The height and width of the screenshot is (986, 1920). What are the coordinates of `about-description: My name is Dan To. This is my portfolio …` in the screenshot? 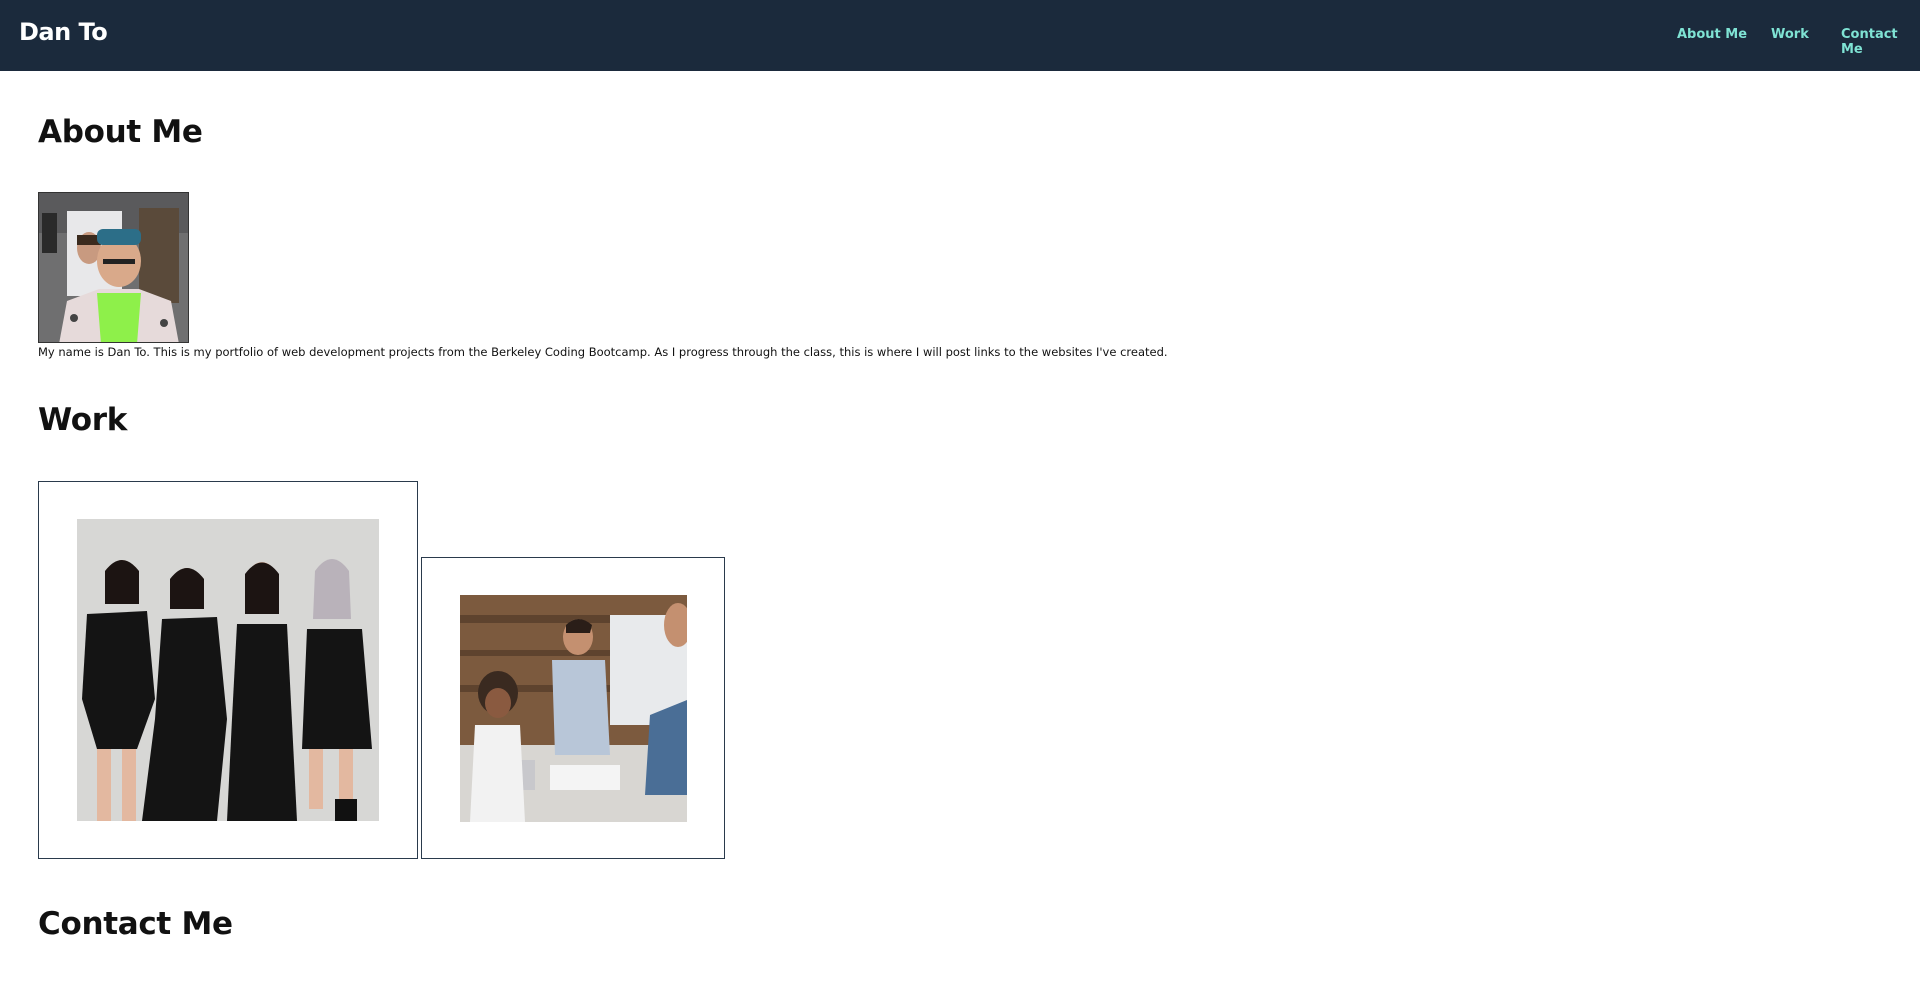 It's located at (603, 352).